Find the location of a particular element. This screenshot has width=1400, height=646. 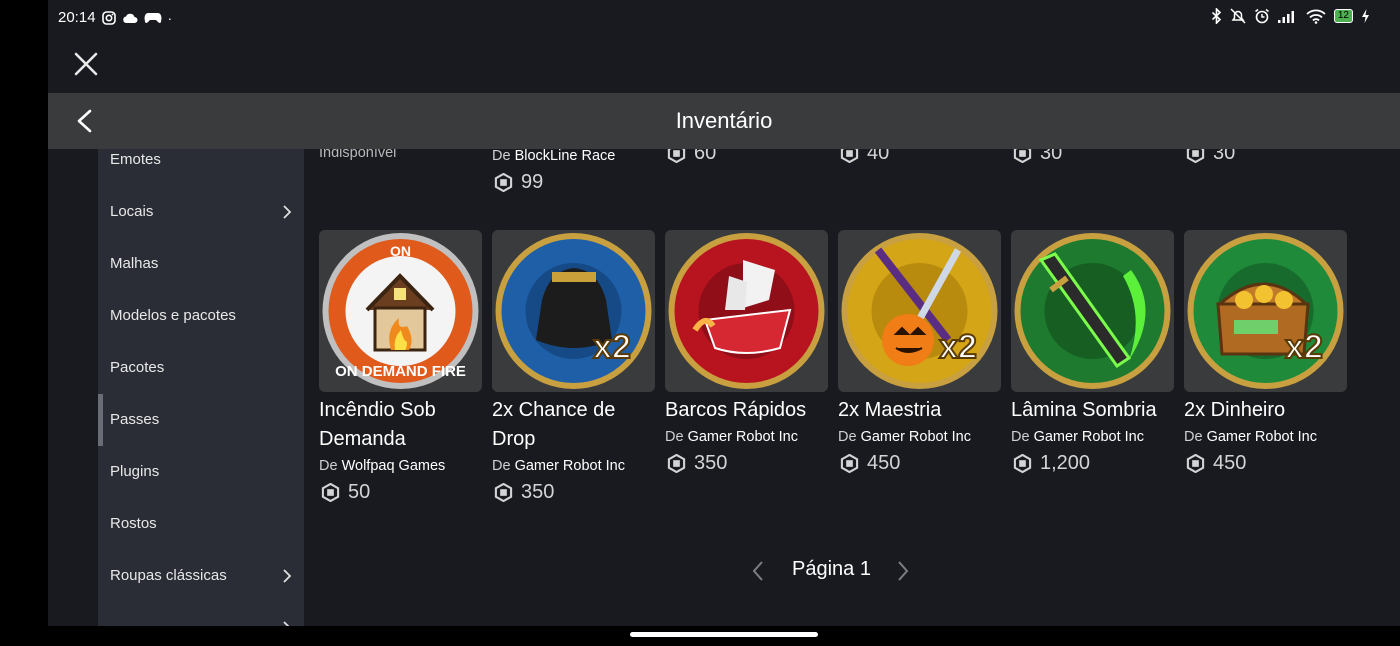

price-value: 50 is located at coordinates (359, 492).